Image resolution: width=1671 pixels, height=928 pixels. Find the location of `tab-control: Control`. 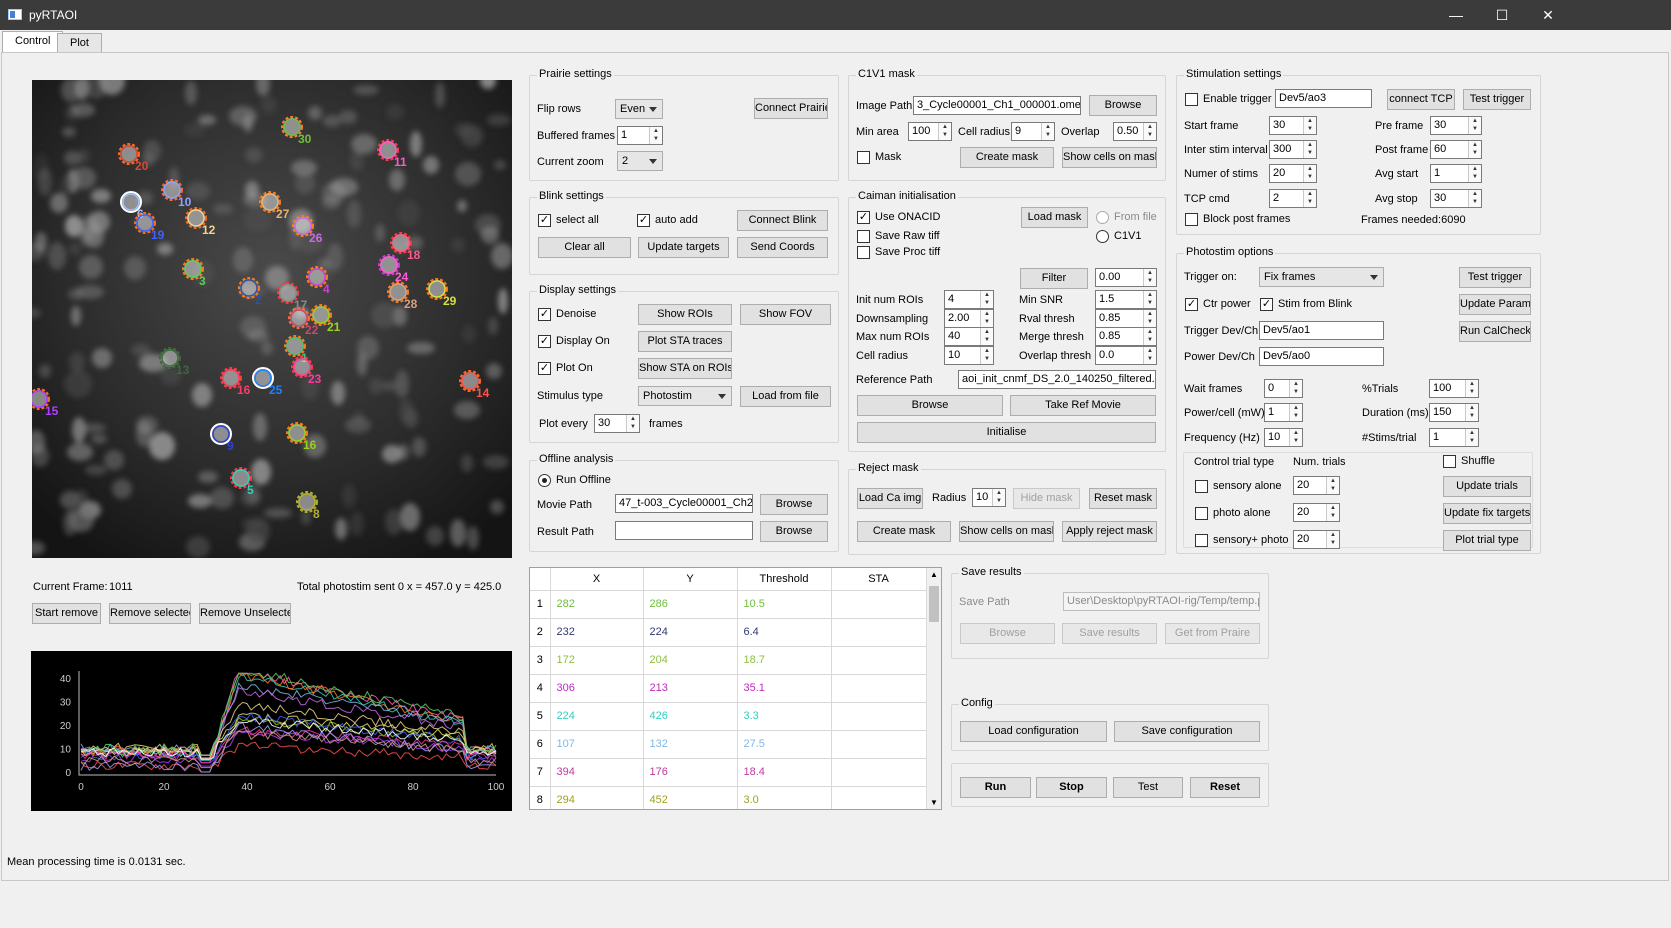

tab-control: Control is located at coordinates (33, 42).